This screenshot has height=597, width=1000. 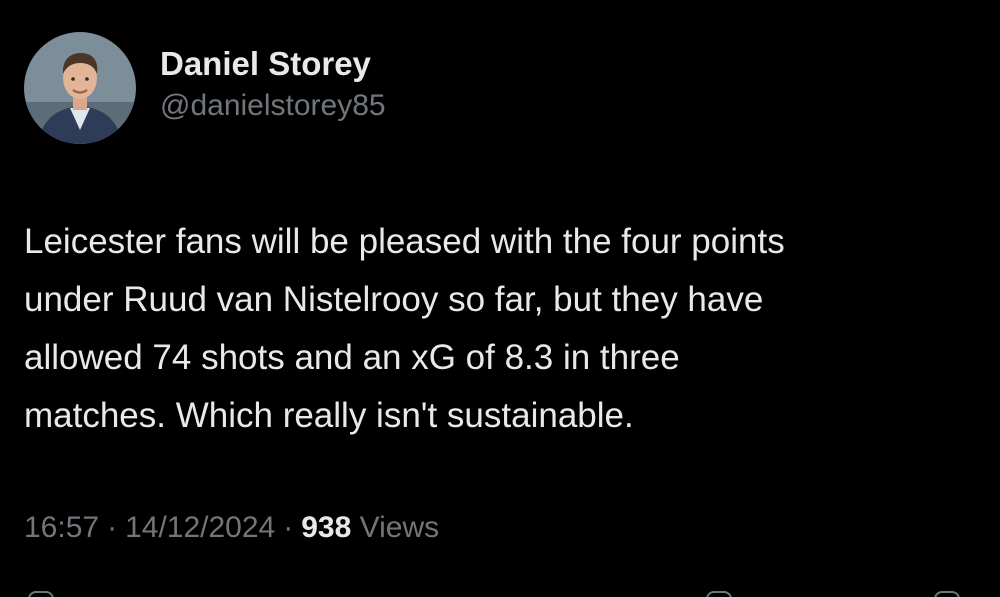 I want to click on author-display-name: Daniel Storey, so click(x=273, y=64).